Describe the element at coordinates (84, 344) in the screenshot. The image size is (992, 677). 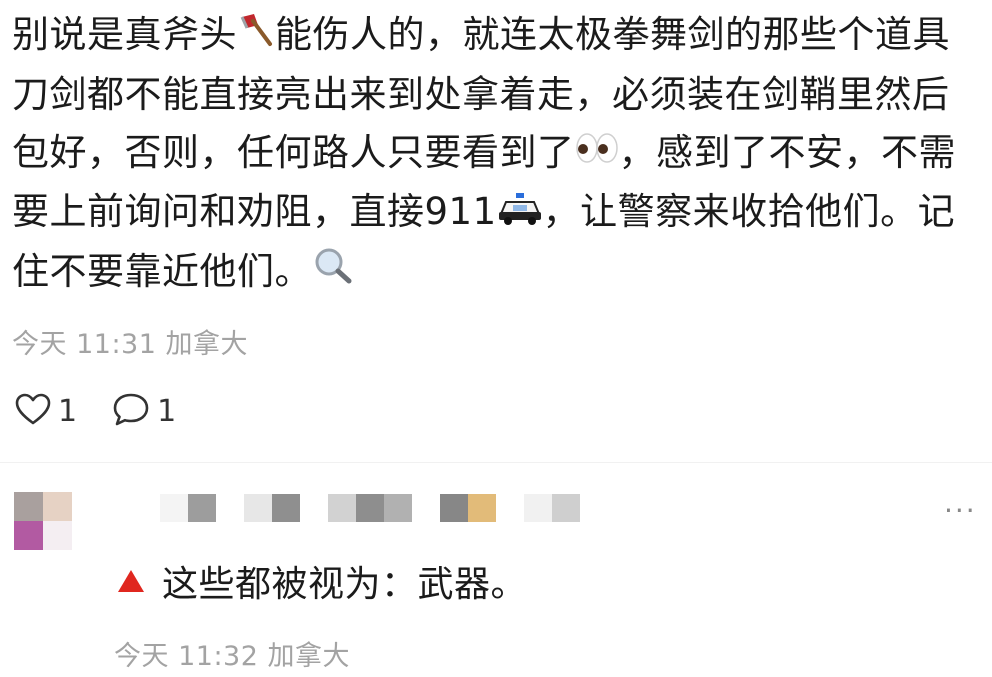
I see `post-timestamp: 今天 11:31` at that location.